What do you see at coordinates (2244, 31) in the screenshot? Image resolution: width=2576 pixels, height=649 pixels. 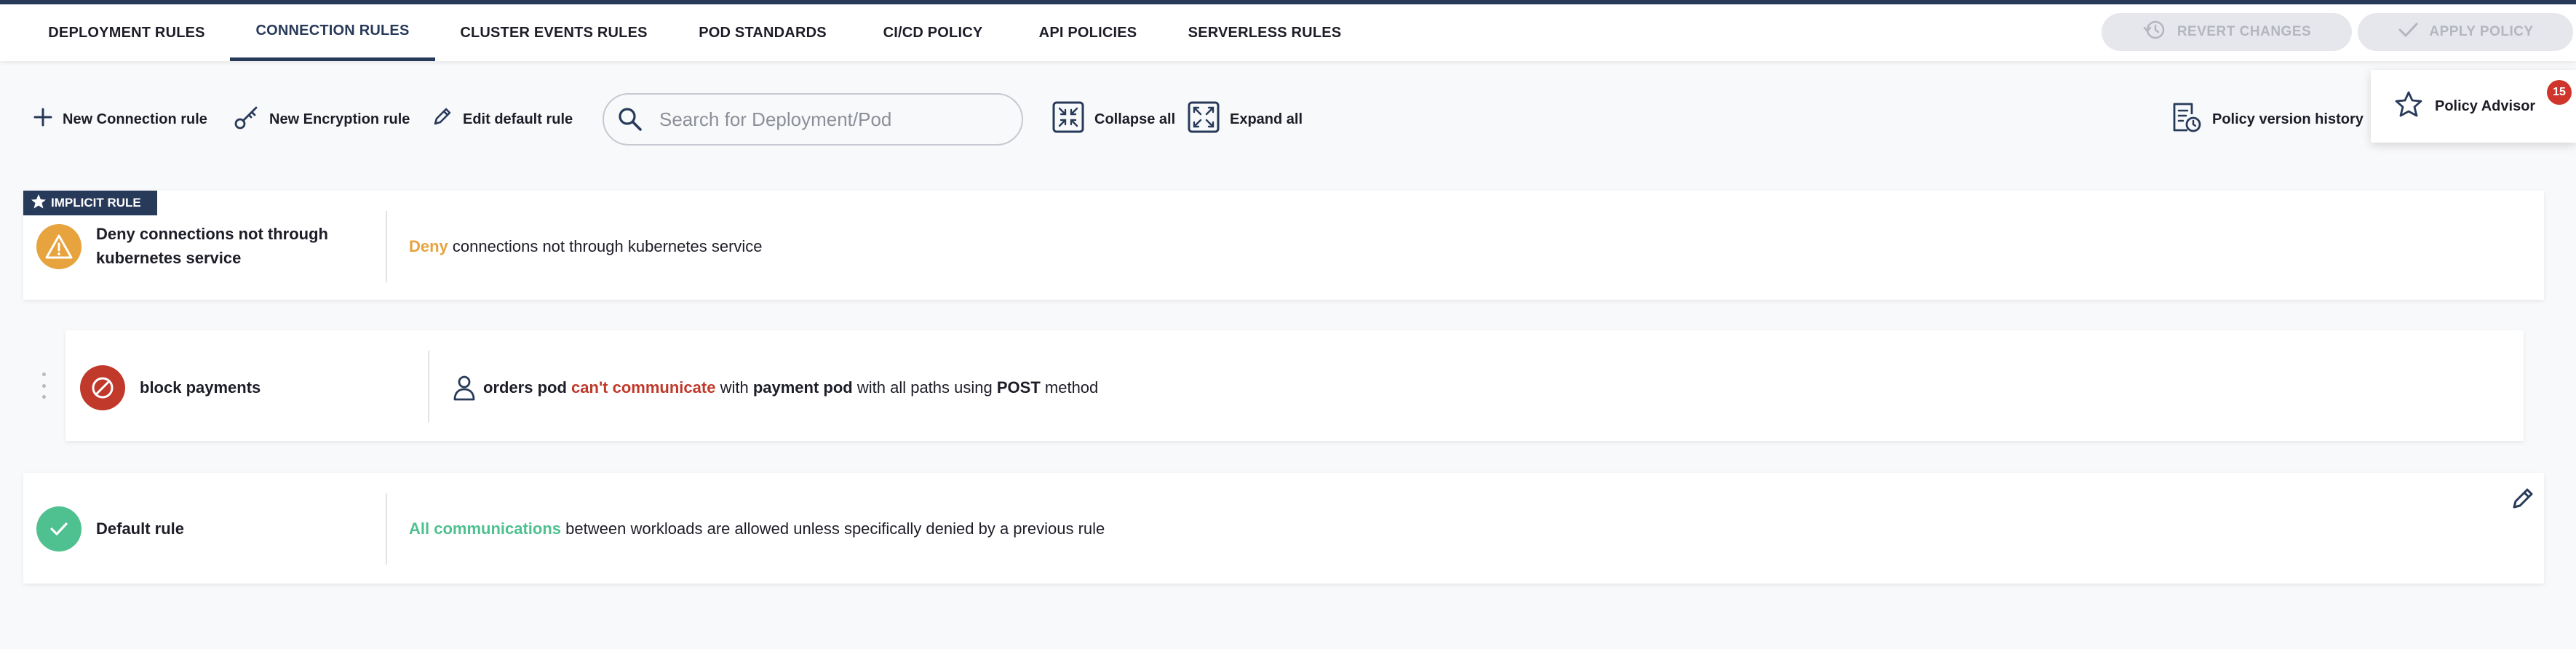 I see `revert-changes-label: REVERT CHANGES` at bounding box center [2244, 31].